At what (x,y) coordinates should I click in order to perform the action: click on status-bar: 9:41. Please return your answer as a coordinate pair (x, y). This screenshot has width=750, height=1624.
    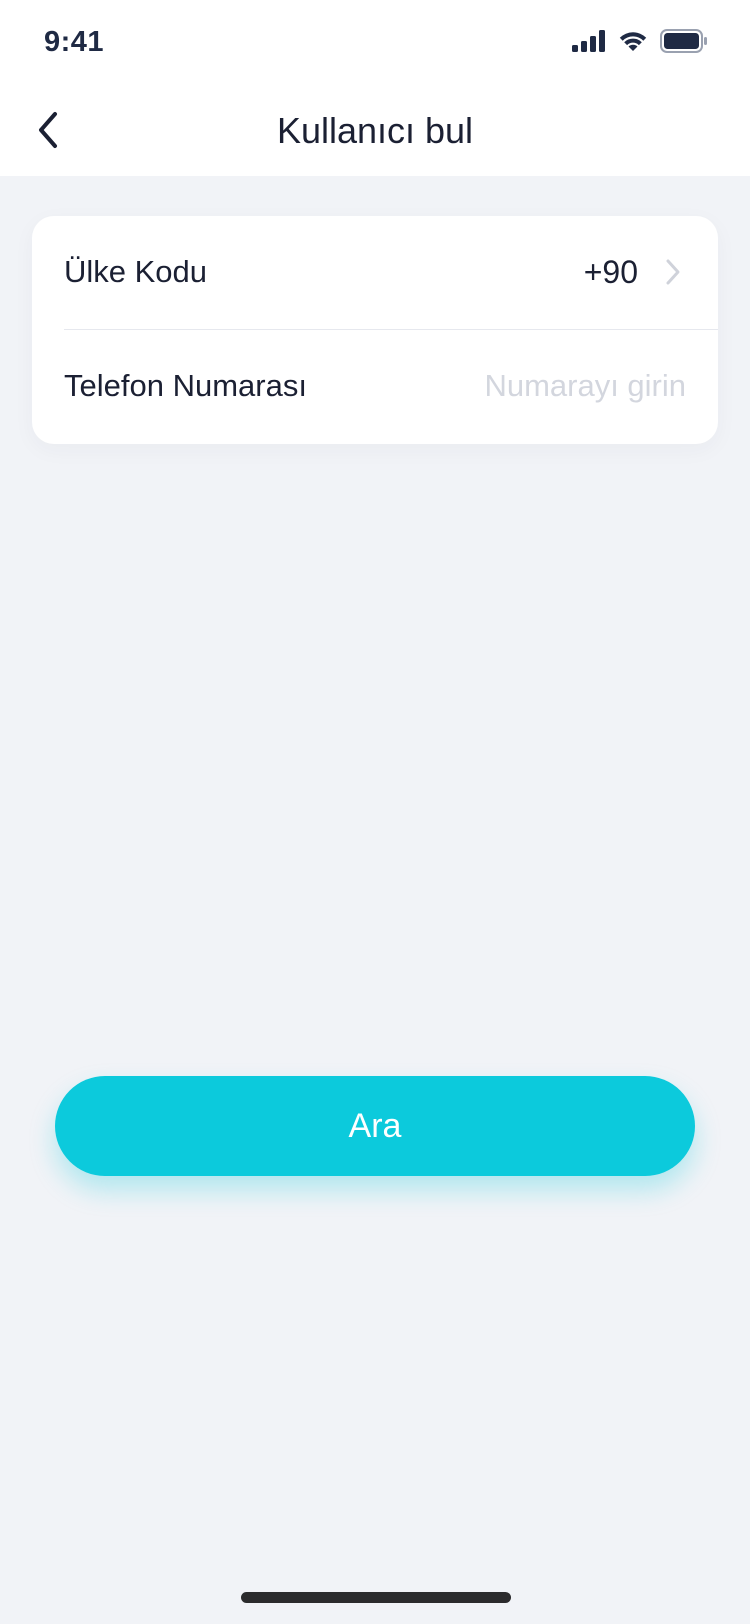
    Looking at the image, I should click on (375, 44).